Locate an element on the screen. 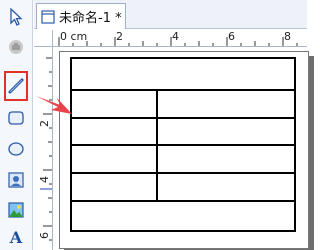  document-tab: 未命名-1 * is located at coordinates (81, 16).